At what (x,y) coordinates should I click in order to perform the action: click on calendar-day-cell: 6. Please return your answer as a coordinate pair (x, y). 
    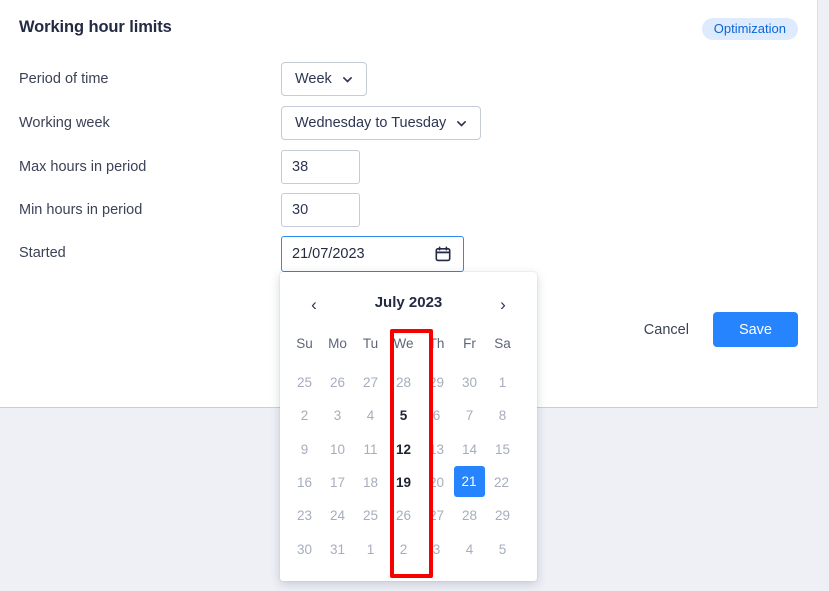
    Looking at the image, I should click on (437, 415).